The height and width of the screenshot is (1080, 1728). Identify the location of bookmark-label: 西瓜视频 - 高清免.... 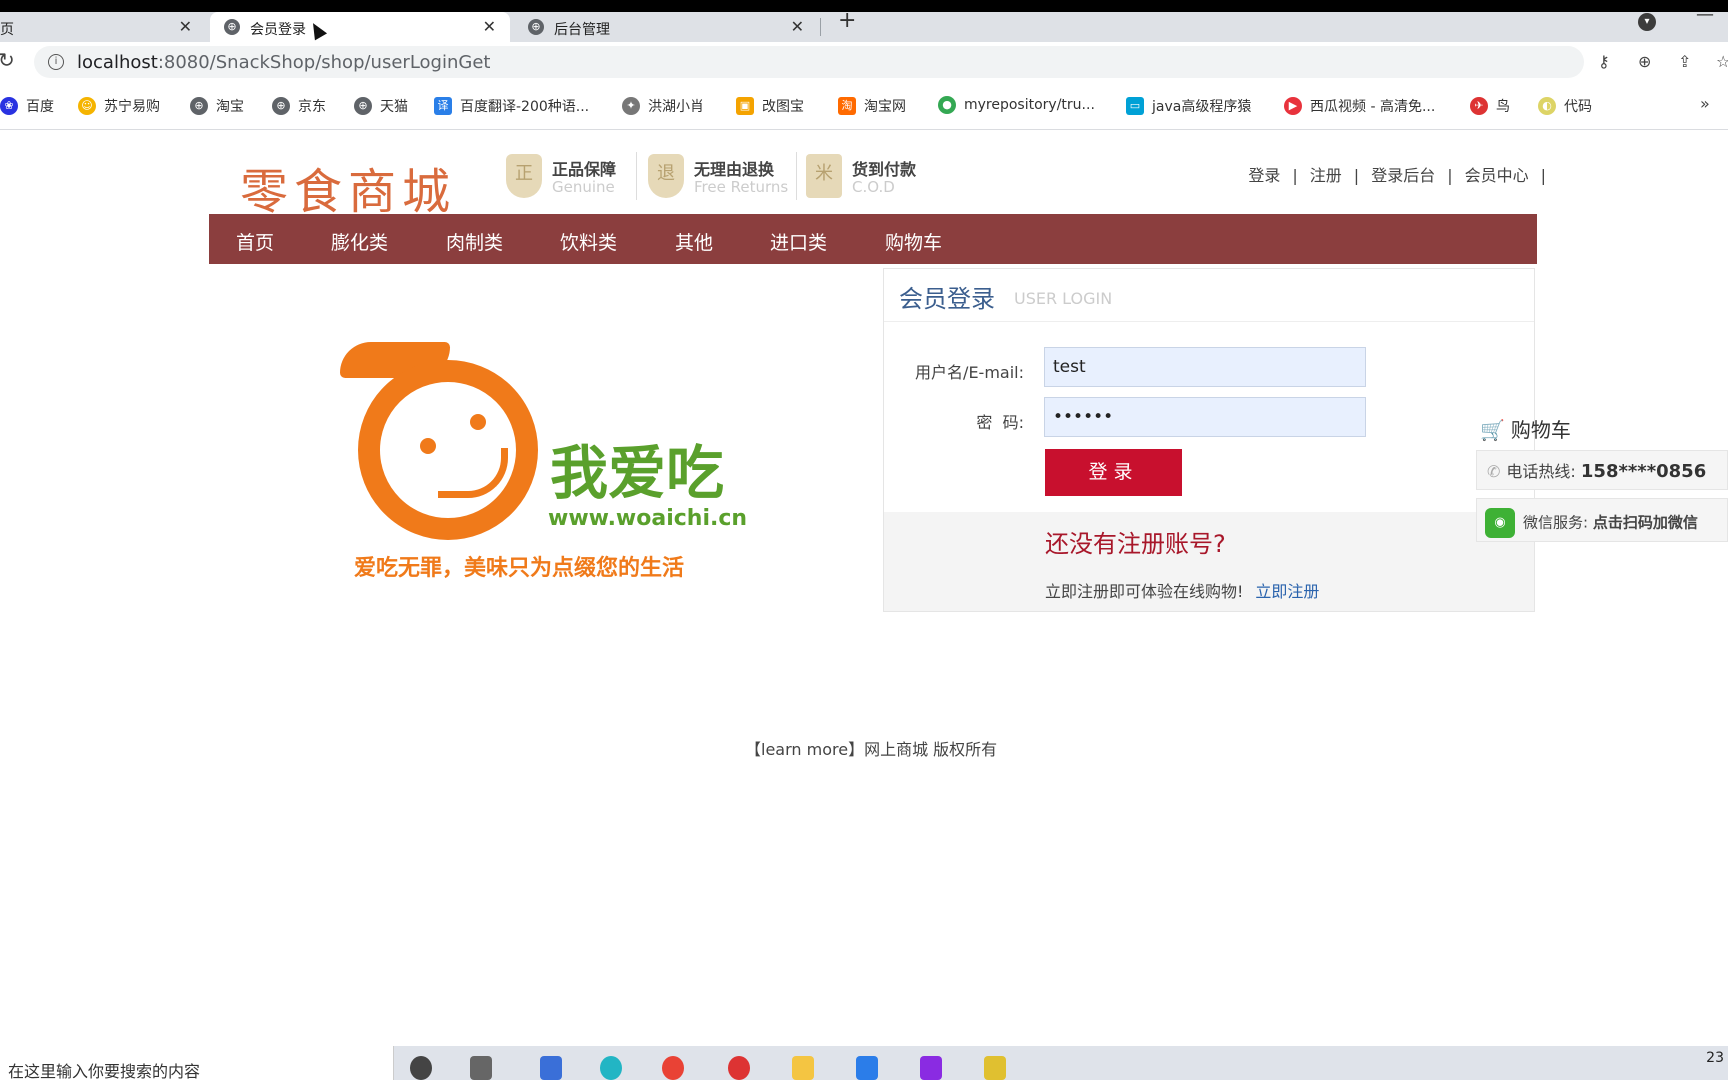
(1373, 107).